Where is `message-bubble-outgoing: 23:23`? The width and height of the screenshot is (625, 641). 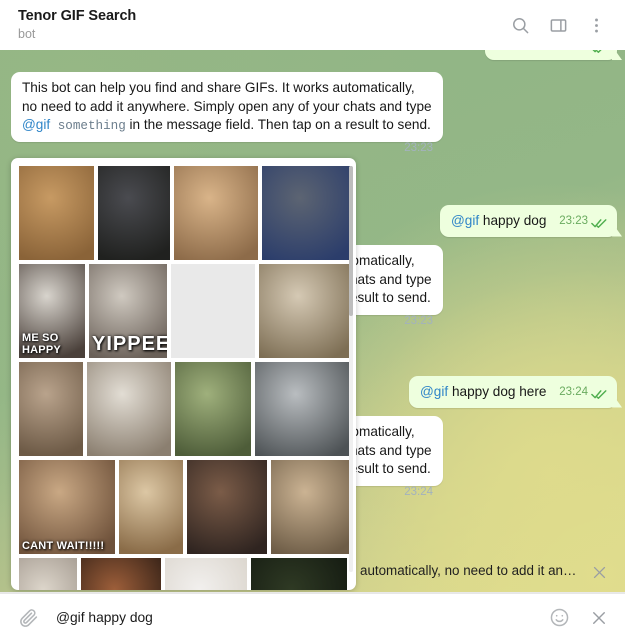
message-bubble-outgoing: 23:23 is located at coordinates (551, 55).